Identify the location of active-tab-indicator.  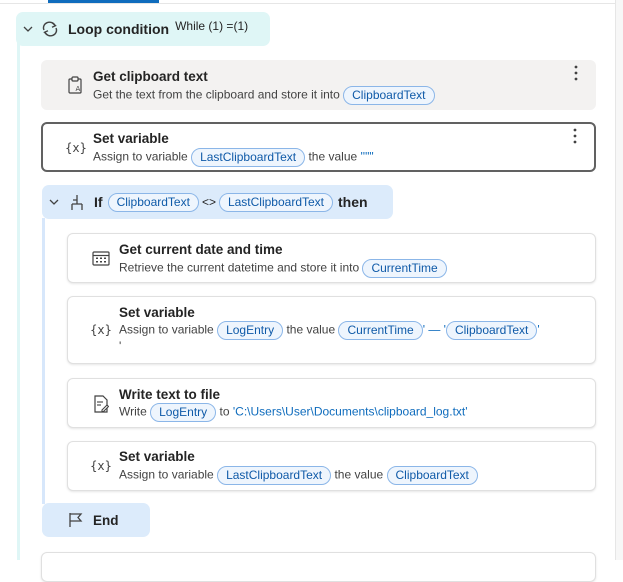
(103, 1).